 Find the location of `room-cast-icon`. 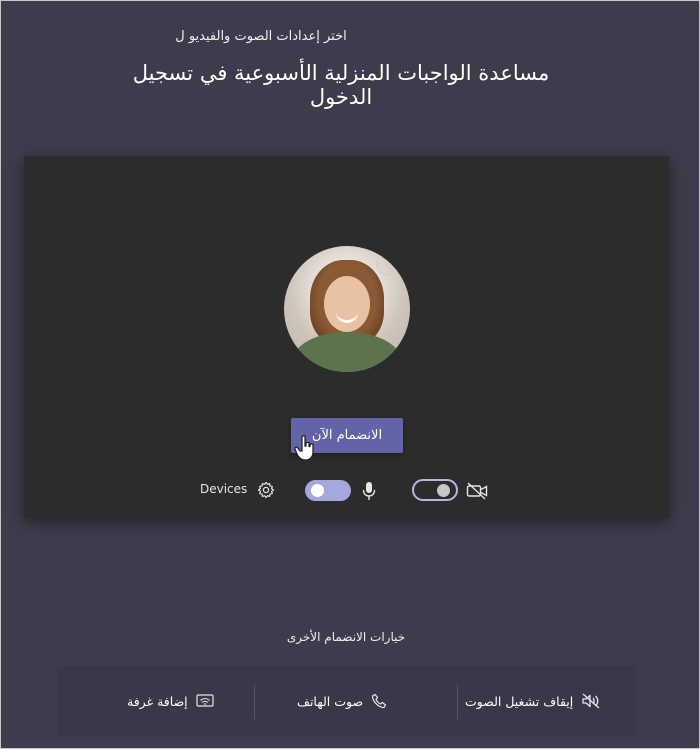

room-cast-icon is located at coordinates (205, 700).